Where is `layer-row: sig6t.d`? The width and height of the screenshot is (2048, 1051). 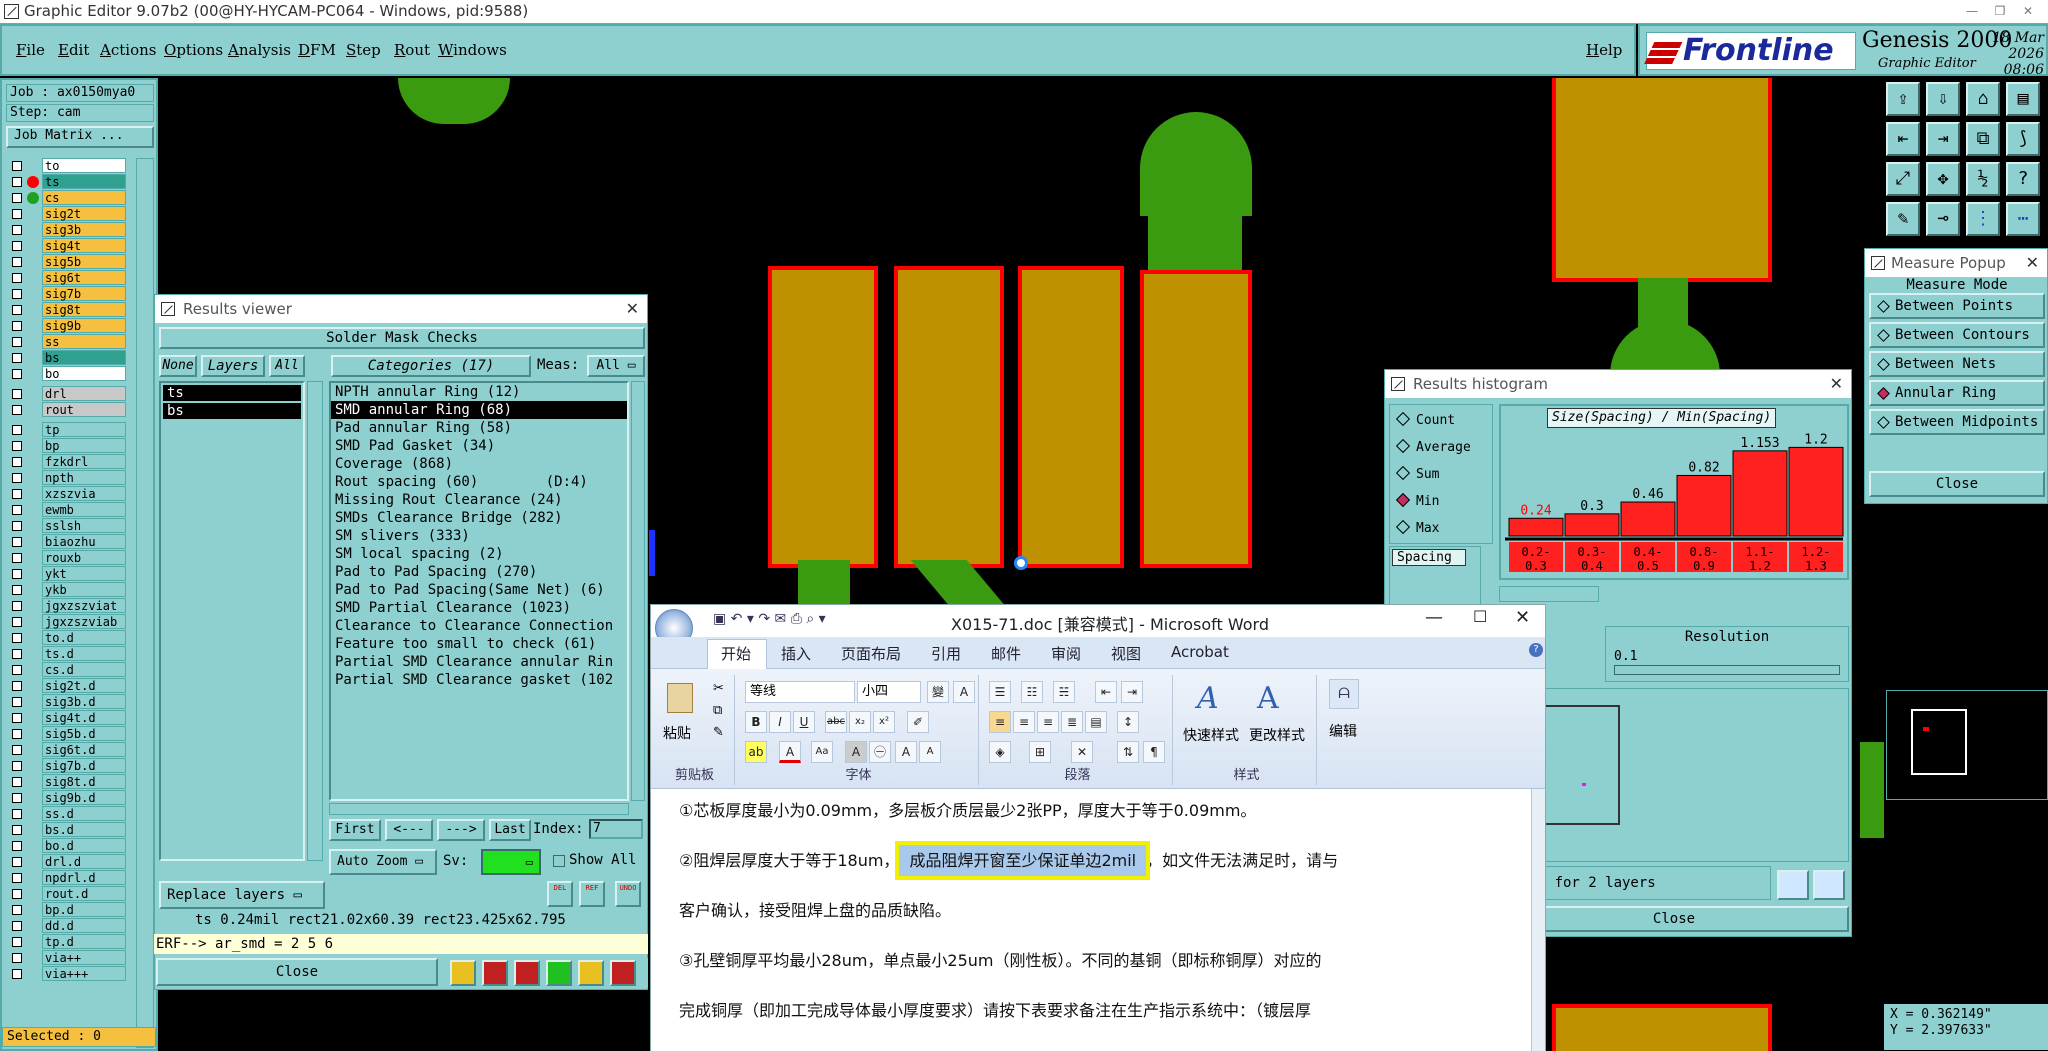
layer-row: sig6t.d is located at coordinates (69, 750).